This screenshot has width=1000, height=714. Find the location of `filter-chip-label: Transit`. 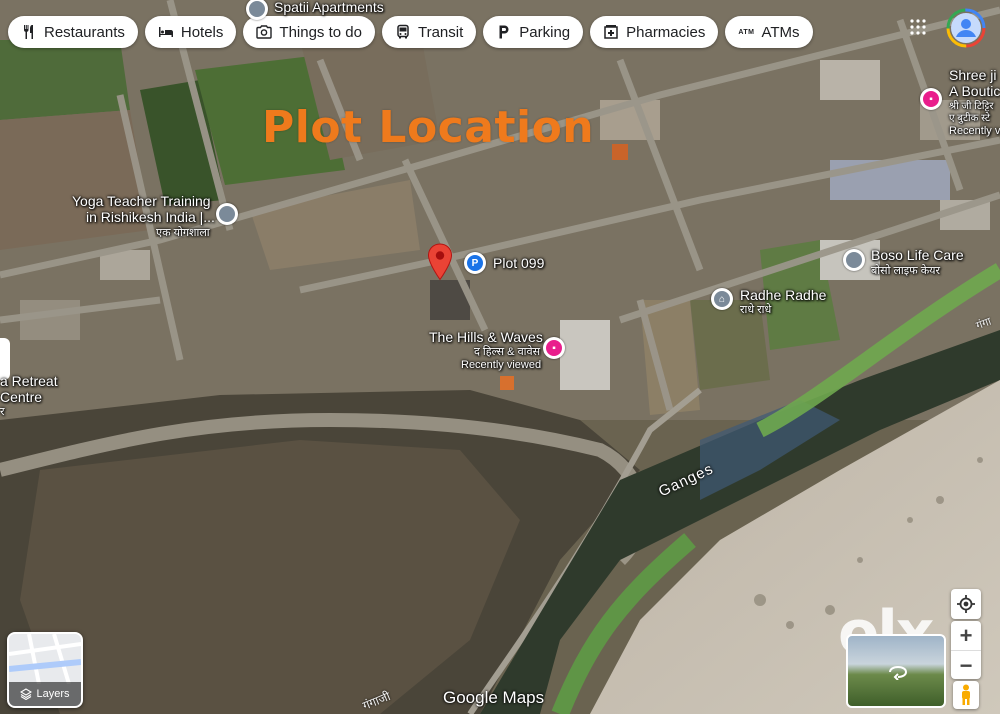

filter-chip-label: Transit is located at coordinates (440, 32).